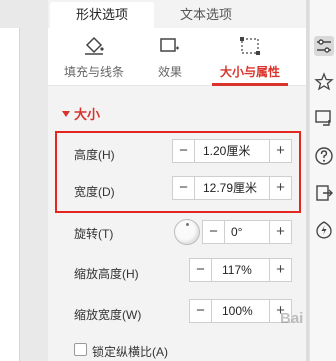 The width and height of the screenshot is (336, 361). Describe the element at coordinates (80, 349) in the screenshot. I see `lock-aspect-checkbox` at that location.